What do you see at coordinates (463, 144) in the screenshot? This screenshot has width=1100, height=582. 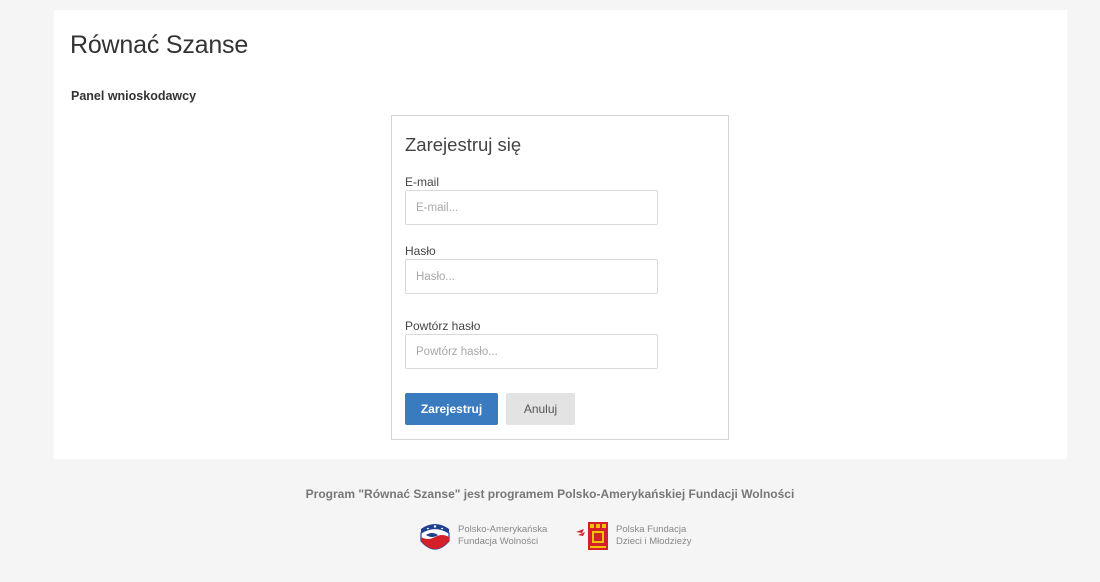 I see `form-title: Zarejestruj się` at bounding box center [463, 144].